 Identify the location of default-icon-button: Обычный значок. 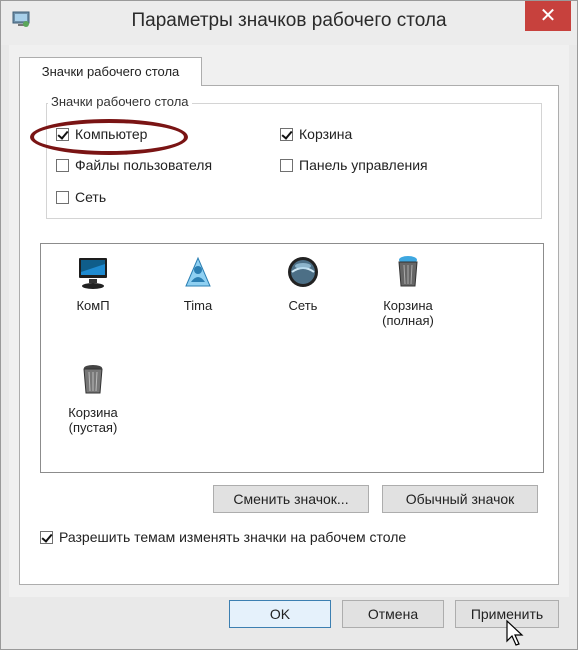
(460, 499).